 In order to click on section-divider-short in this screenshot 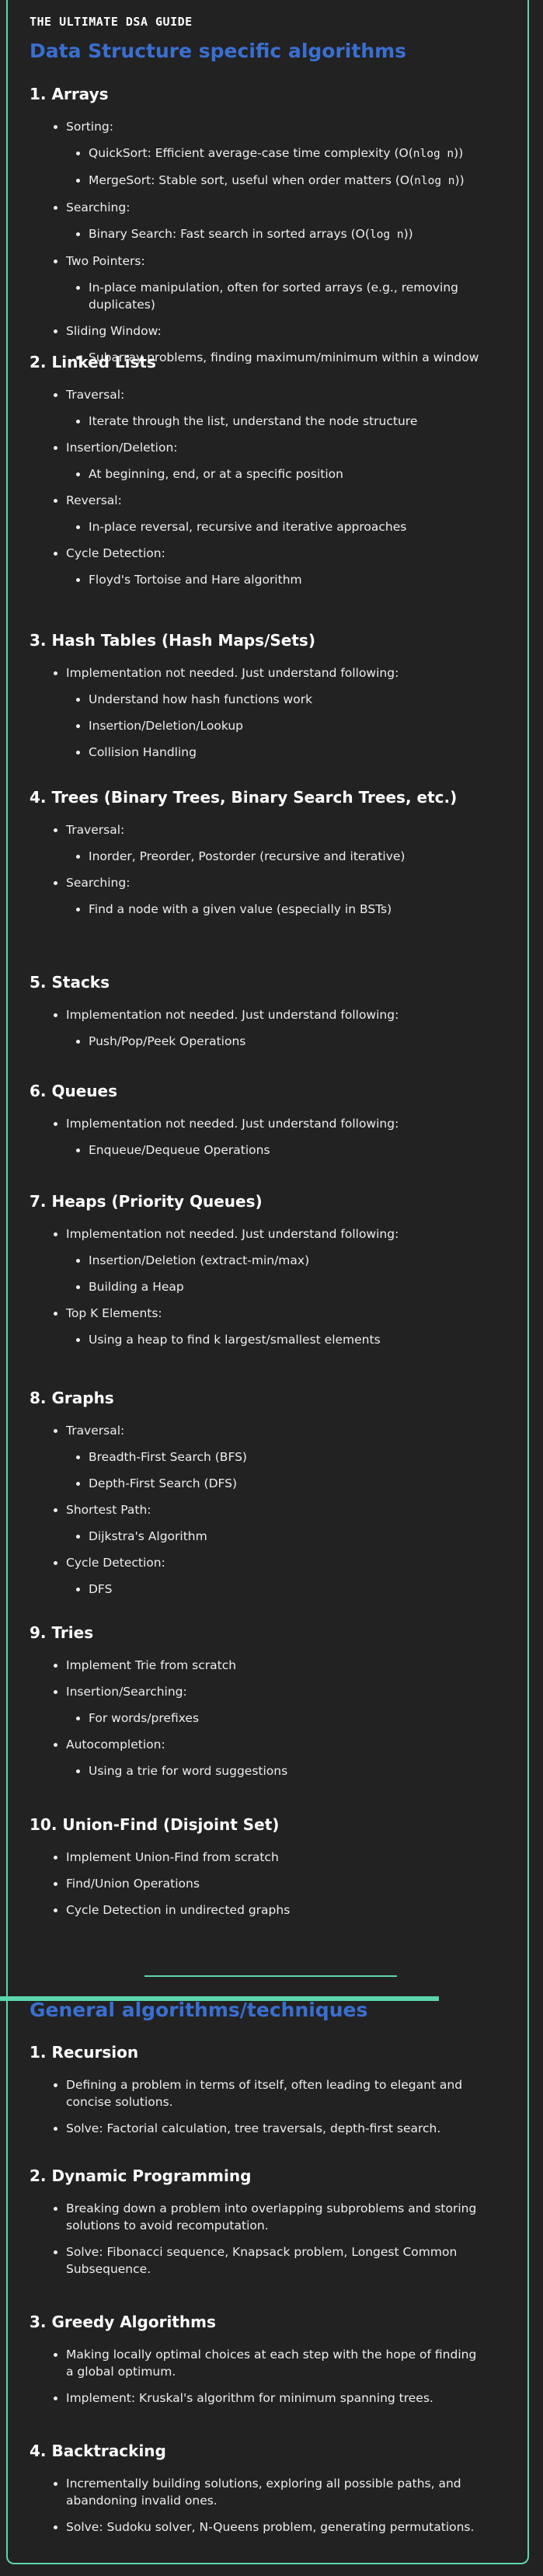, I will do `click(270, 1976)`.